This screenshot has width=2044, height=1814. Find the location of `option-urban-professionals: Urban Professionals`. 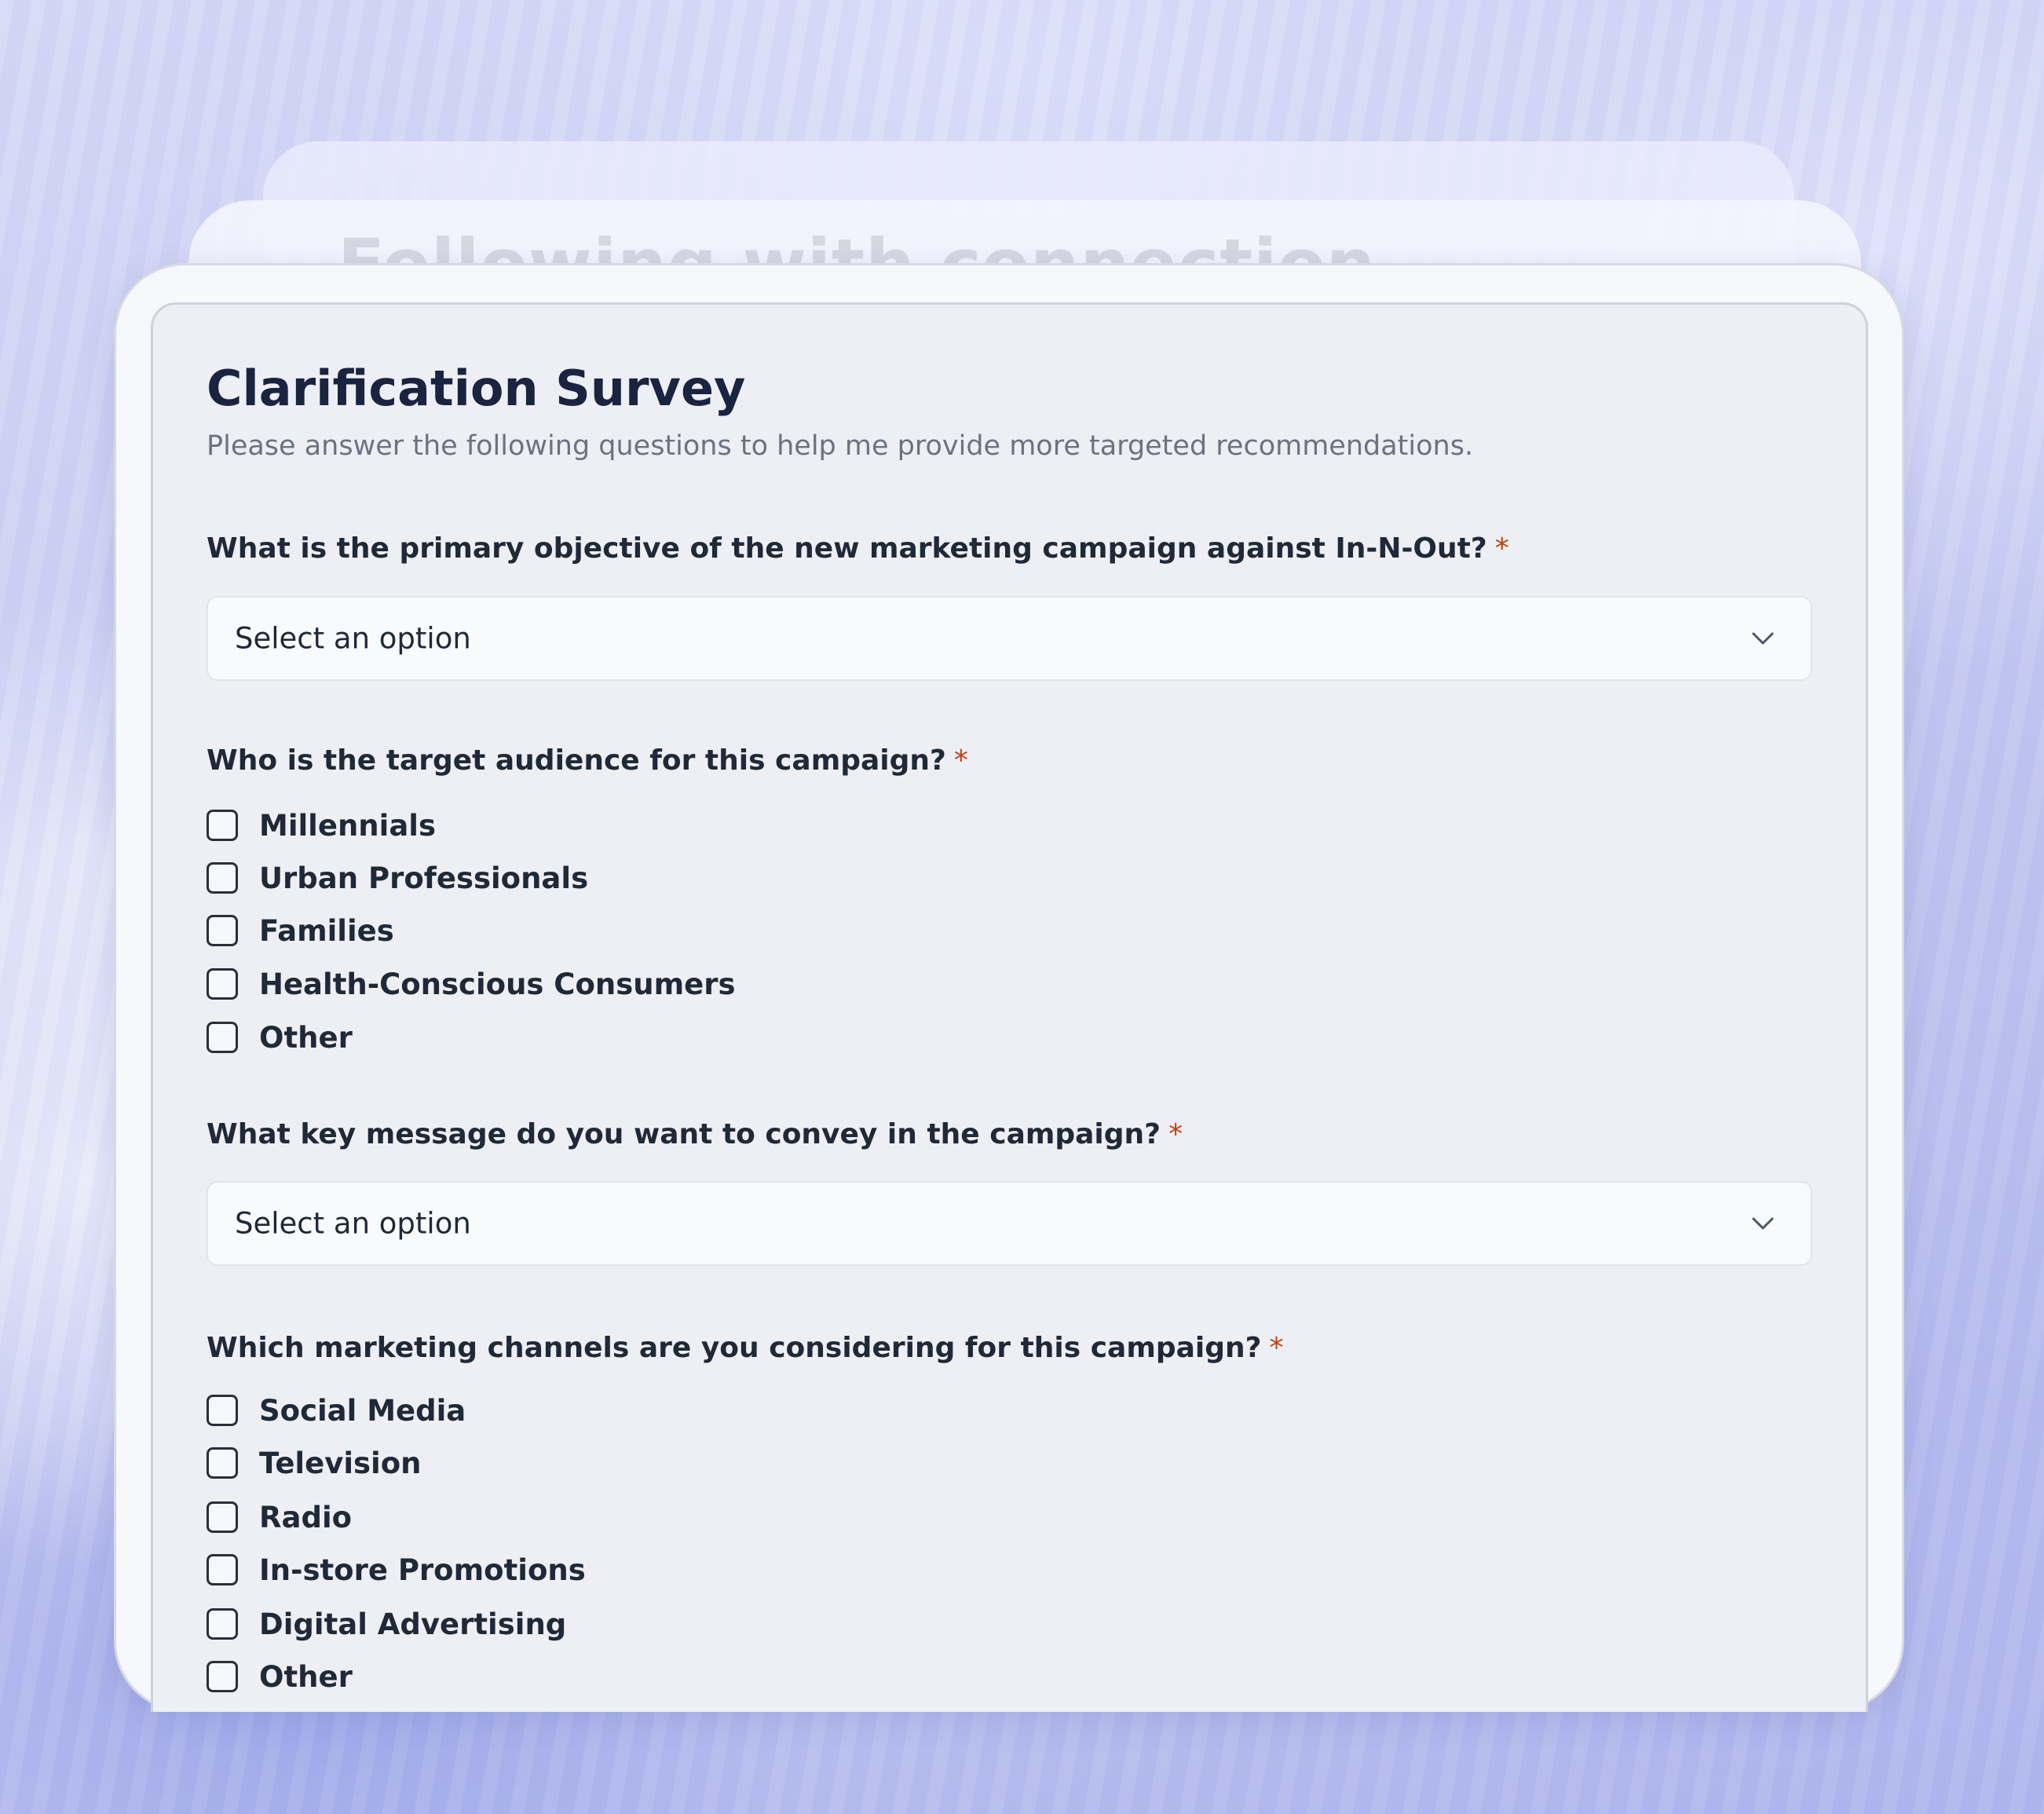

option-urban-professionals: Urban Professionals is located at coordinates (398, 878).